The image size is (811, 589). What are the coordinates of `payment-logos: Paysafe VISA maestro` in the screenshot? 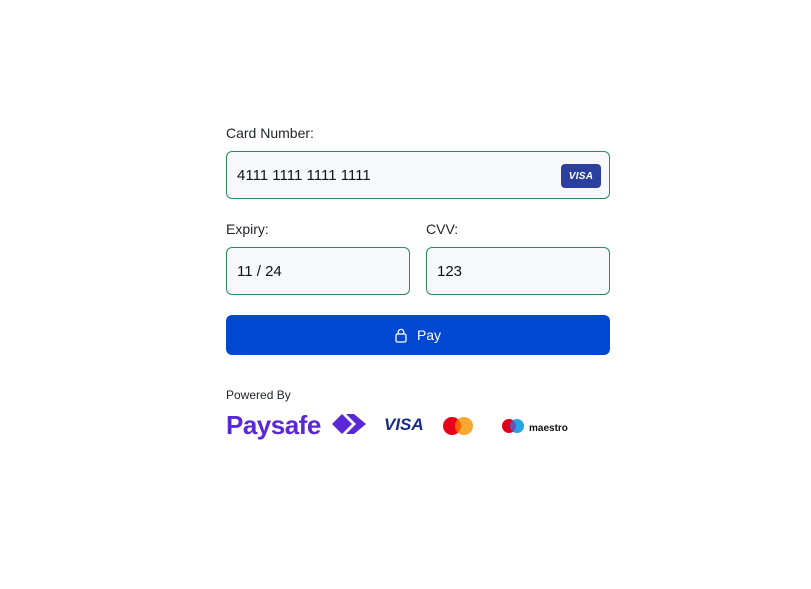 It's located at (418, 426).